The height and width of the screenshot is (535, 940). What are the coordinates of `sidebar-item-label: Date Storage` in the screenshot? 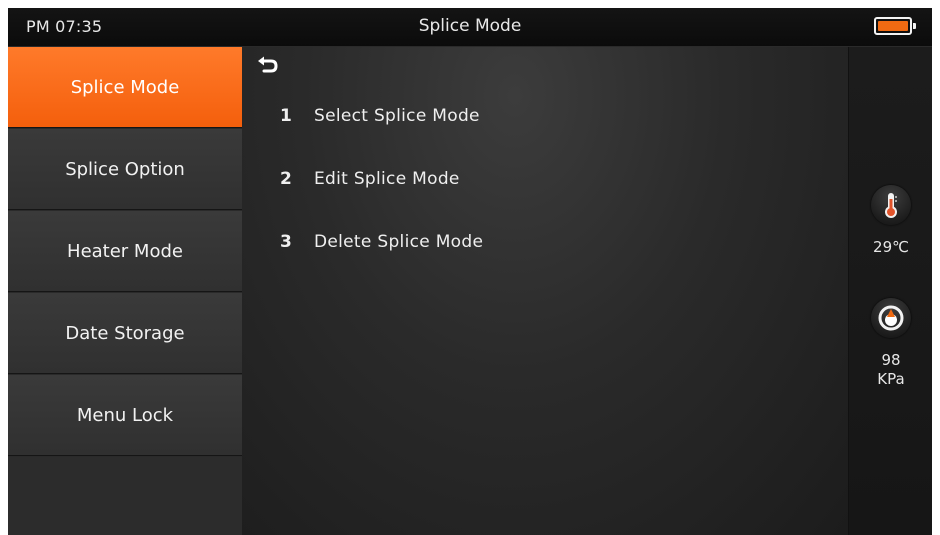 It's located at (125, 333).